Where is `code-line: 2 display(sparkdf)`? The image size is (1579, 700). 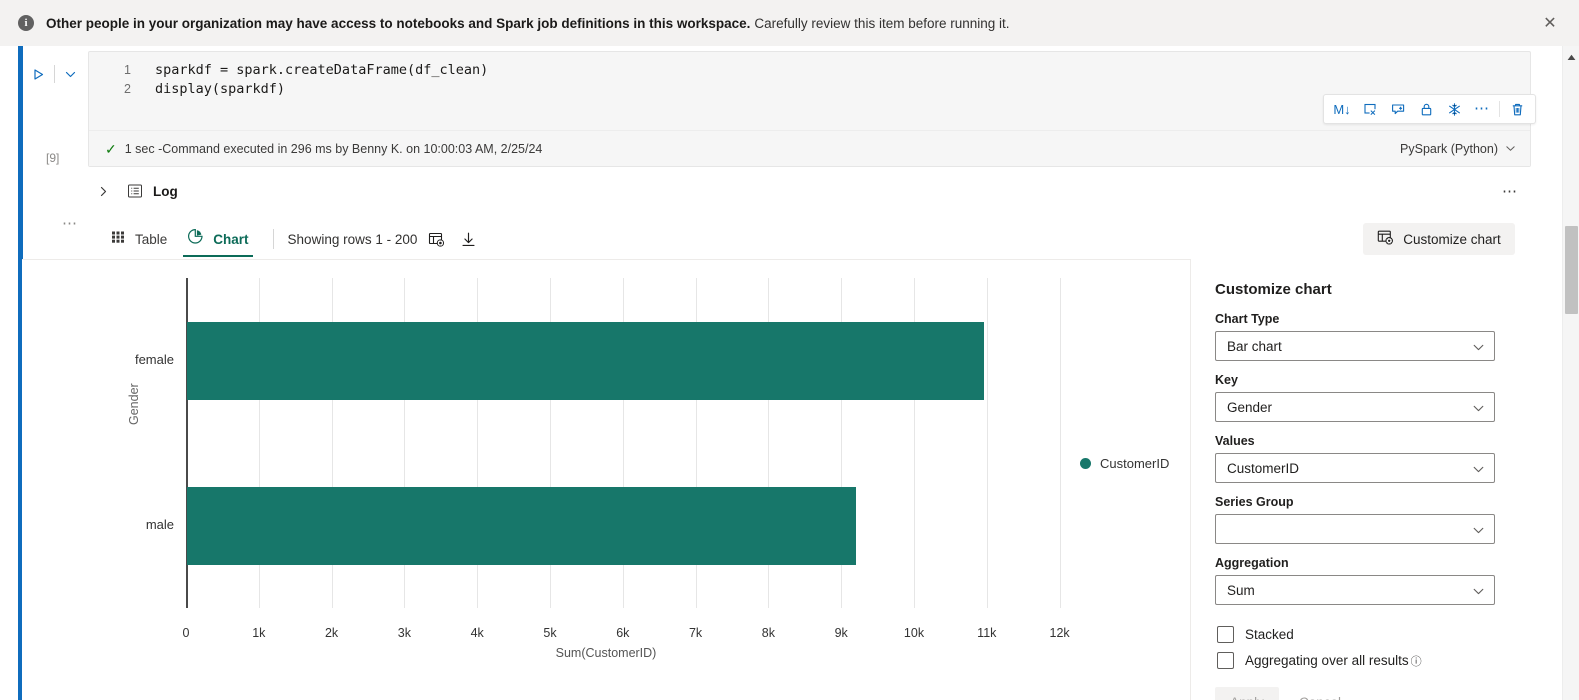
code-line: 2 display(sparkdf) is located at coordinates (809, 88).